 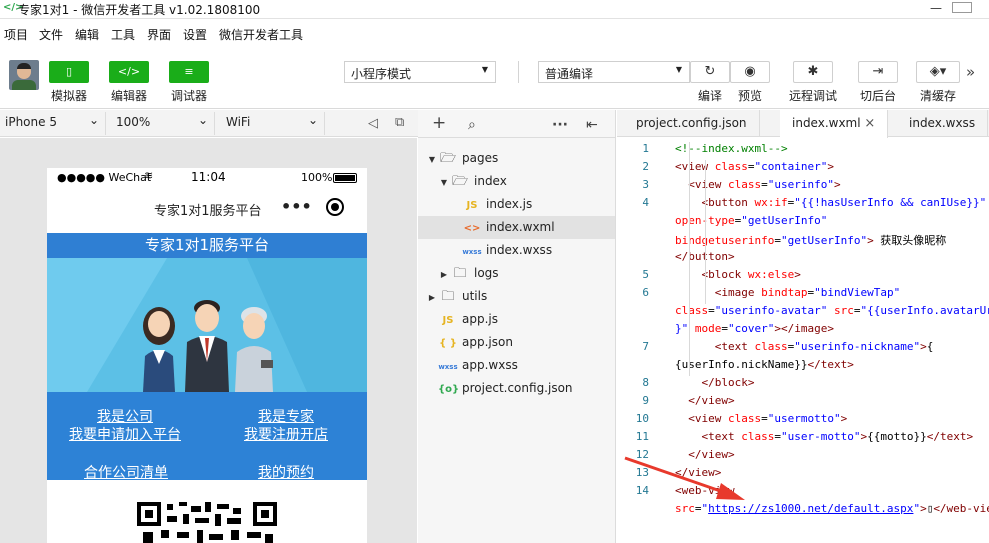 What do you see at coordinates (51, 34) in the screenshot?
I see `menu-file: 文件` at bounding box center [51, 34].